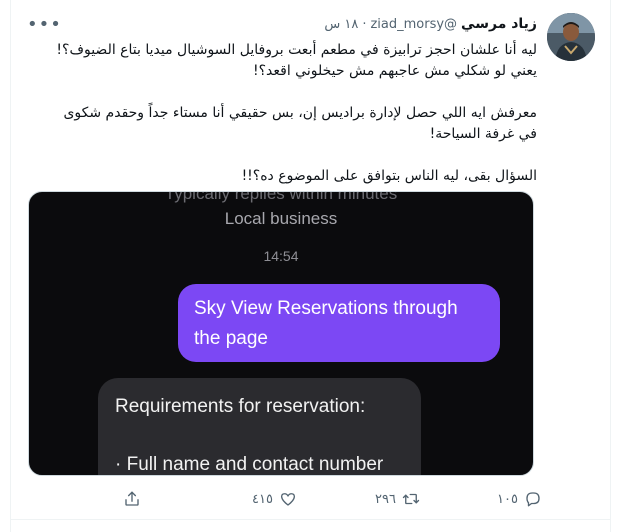 Image resolution: width=631 pixels, height=532 pixels. I want to click on avatar-image, so click(571, 37).